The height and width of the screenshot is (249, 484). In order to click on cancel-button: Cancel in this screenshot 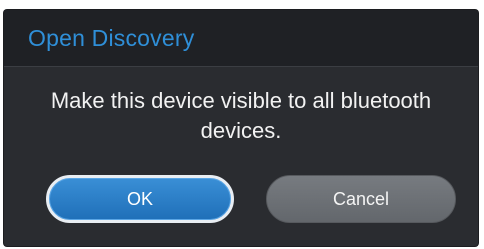, I will do `click(361, 199)`.